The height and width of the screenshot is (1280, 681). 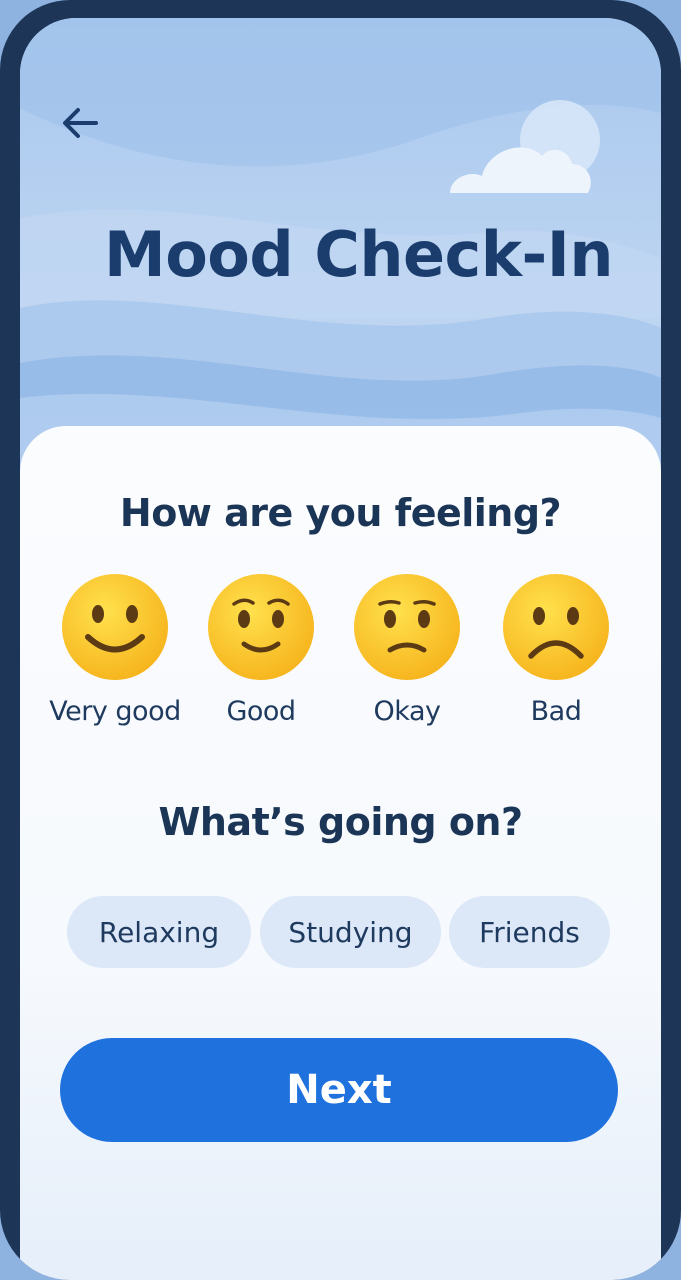 I want to click on slightly-smiling-face-icon, so click(x=261, y=627).